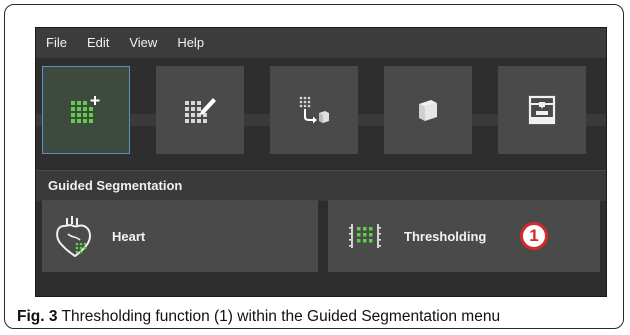  I want to click on guided-segmentation-title: Guided Segmentation, so click(115, 185).